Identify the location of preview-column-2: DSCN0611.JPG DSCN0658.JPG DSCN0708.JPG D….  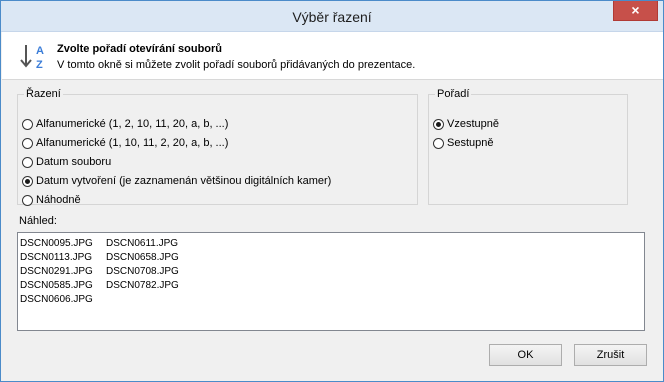
(142, 265).